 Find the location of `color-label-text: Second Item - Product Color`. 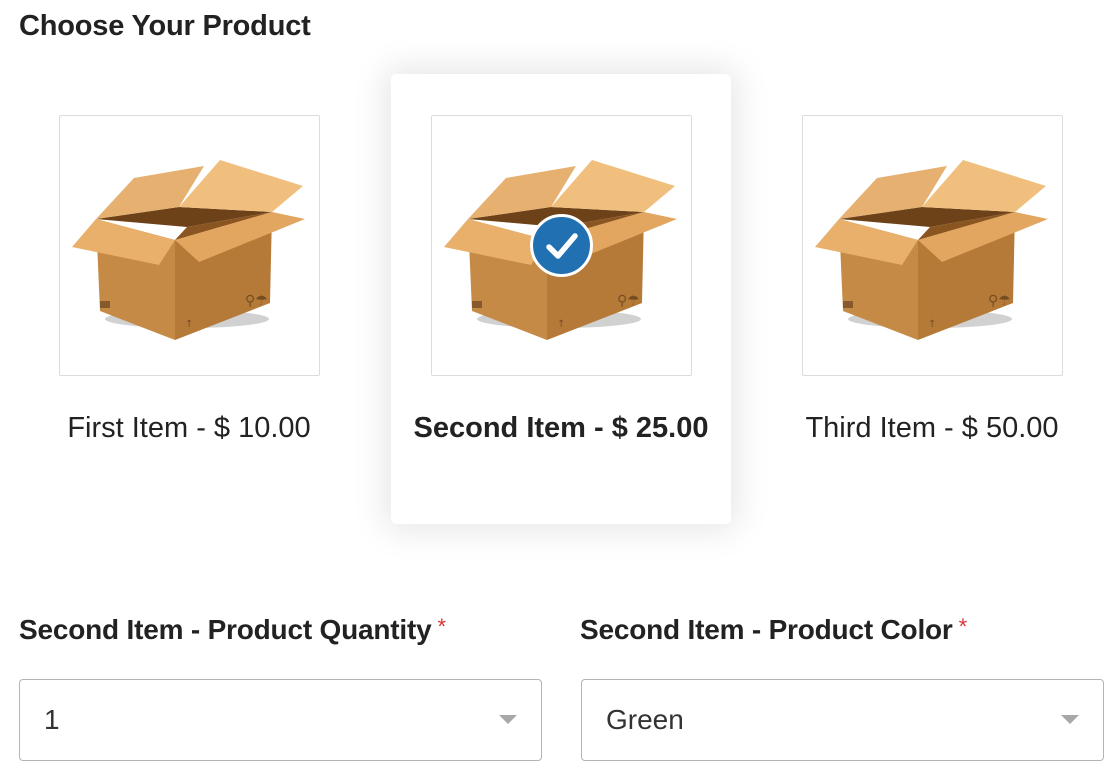

color-label-text: Second Item - Product Color is located at coordinates (766, 629).